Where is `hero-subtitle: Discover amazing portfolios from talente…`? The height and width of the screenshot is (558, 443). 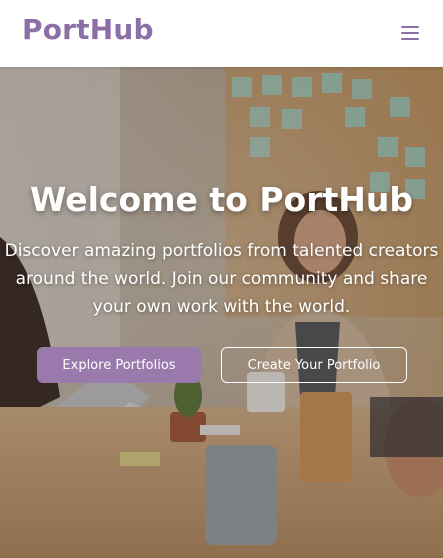 hero-subtitle: Discover amazing portfolios from talente… is located at coordinates (221, 279).